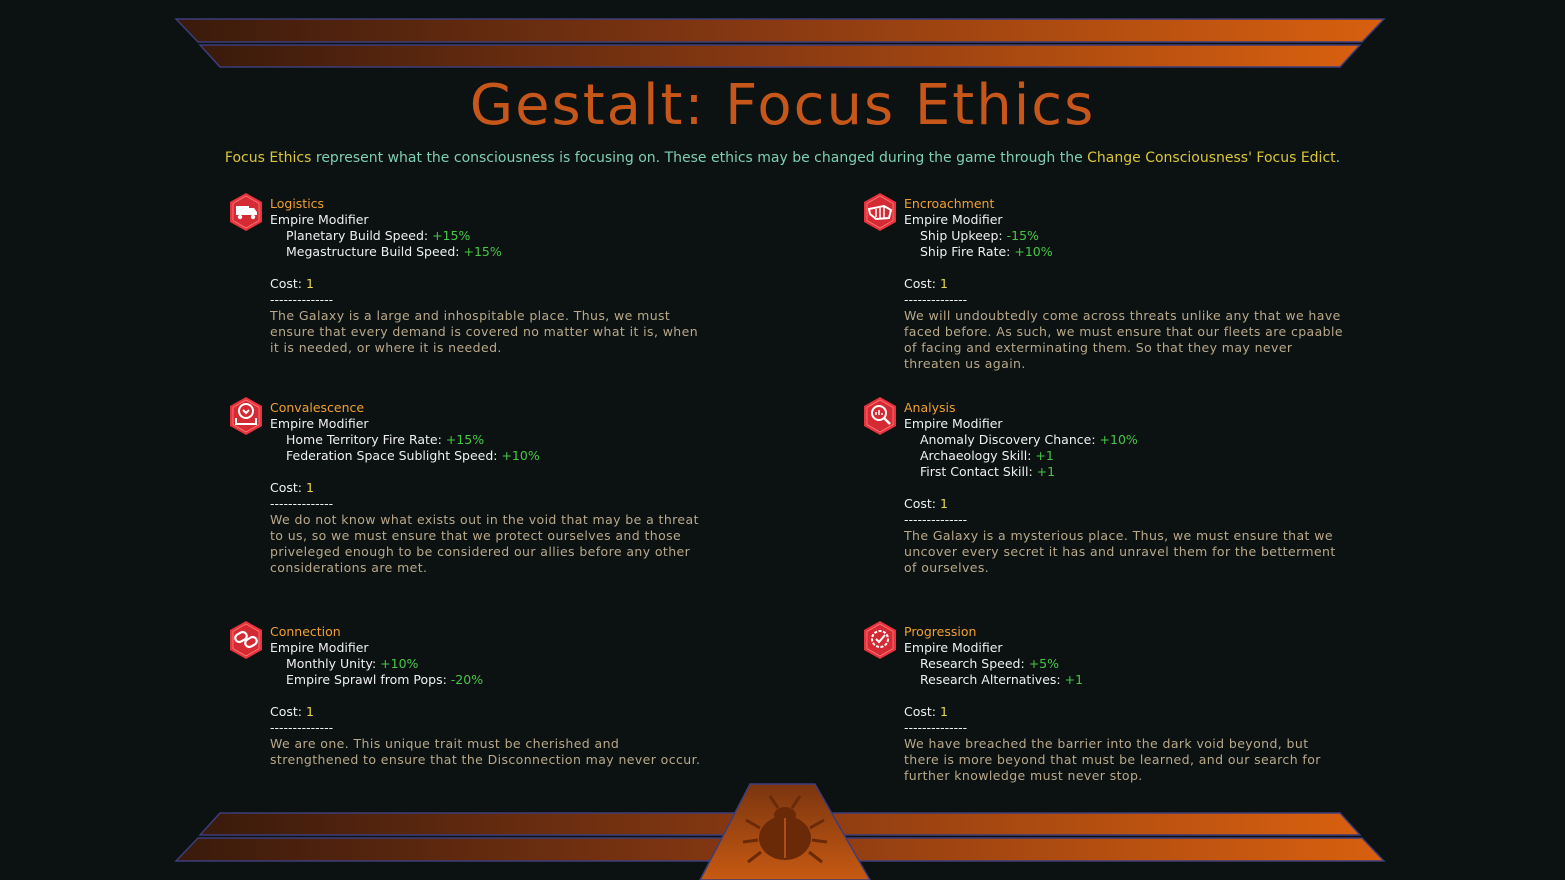 The image size is (1565, 880). Describe the element at coordinates (305, 631) in the screenshot. I see `ethic-name: Connection` at that location.